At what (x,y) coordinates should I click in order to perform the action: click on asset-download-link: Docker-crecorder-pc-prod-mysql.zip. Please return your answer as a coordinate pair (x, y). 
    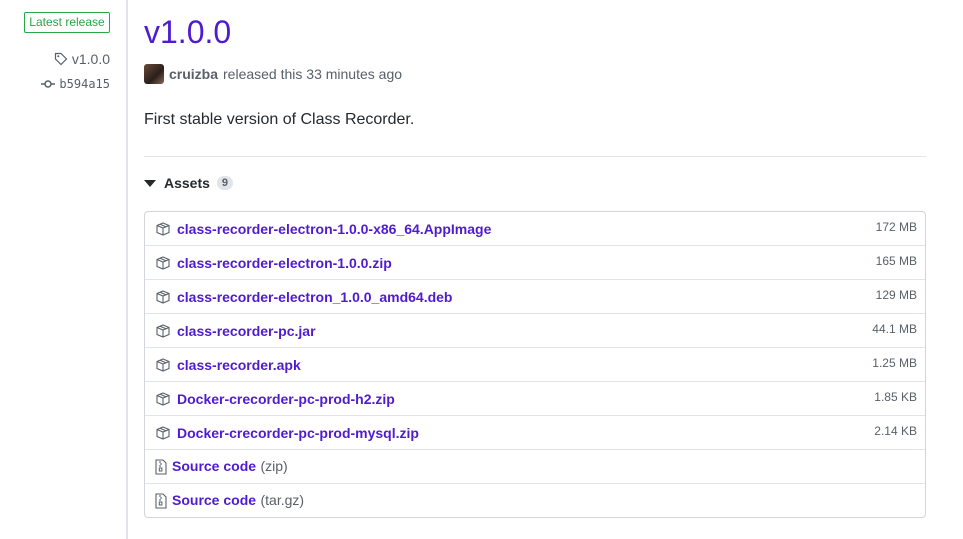
    Looking at the image, I should click on (298, 433).